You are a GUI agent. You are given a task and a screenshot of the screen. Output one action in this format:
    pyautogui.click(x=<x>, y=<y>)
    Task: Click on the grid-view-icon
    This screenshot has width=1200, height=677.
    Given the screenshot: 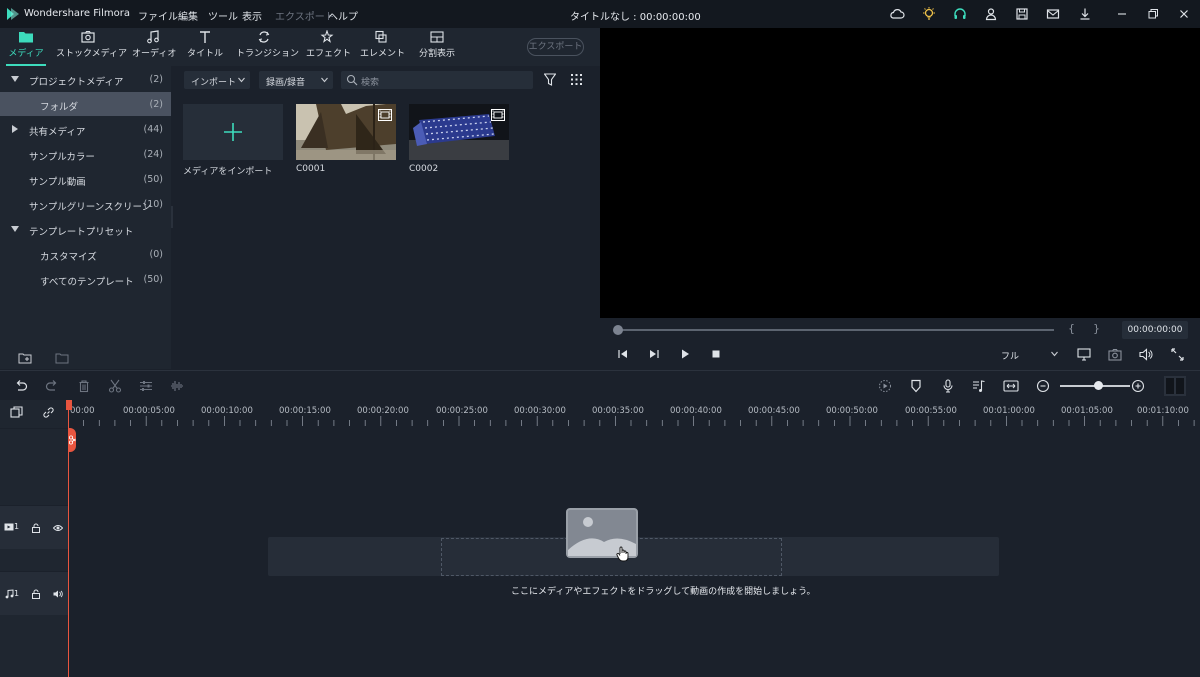 What is the action you would take?
    pyautogui.click(x=576, y=79)
    